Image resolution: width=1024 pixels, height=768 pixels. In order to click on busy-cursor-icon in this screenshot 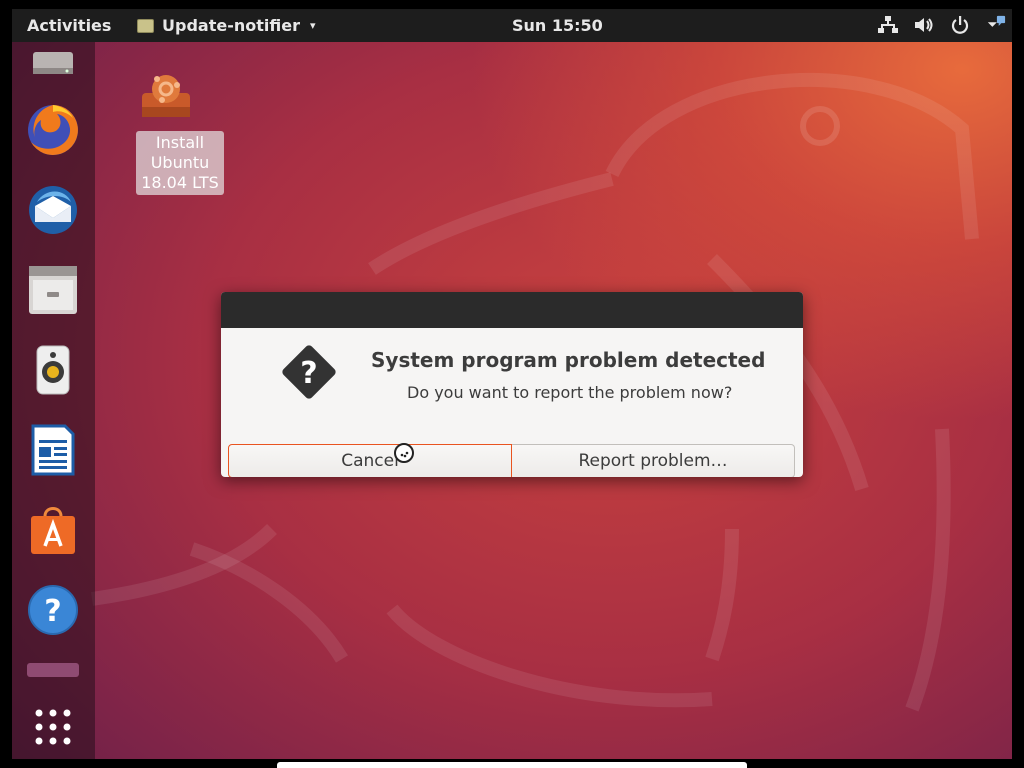, I will do `click(404, 453)`.